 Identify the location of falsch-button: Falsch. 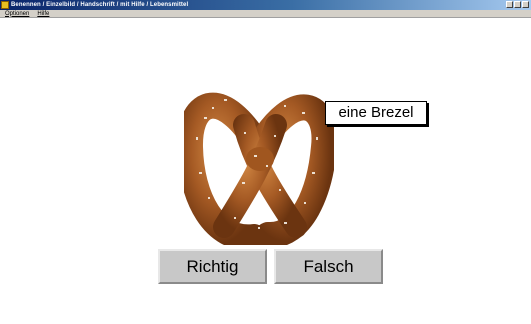
(328, 266).